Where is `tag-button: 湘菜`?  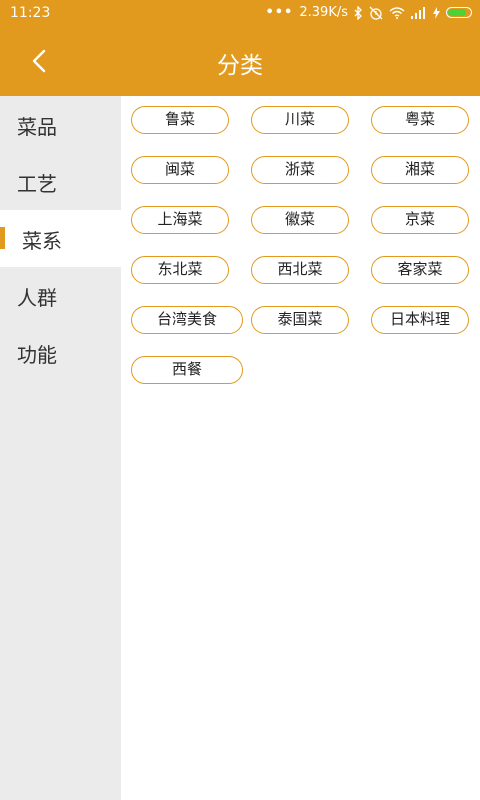 tag-button: 湘菜 is located at coordinates (420, 170).